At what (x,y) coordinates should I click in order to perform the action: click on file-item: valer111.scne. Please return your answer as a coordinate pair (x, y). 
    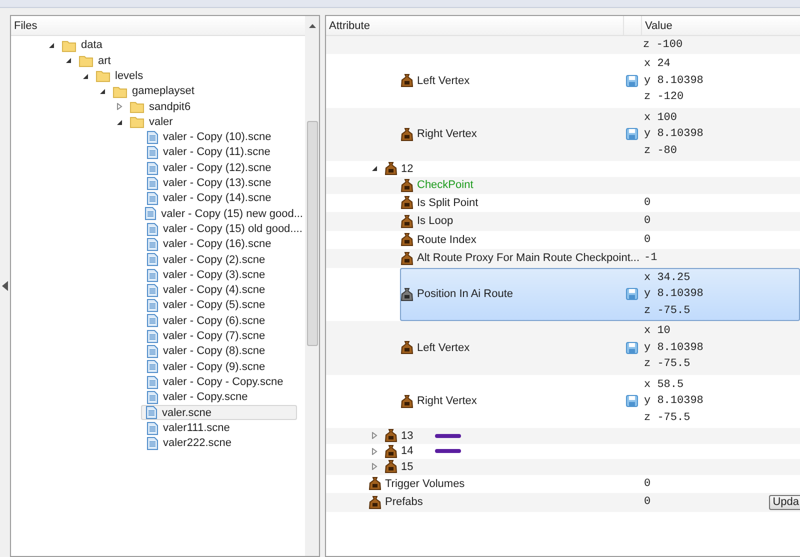
    Looking at the image, I should click on (189, 428).